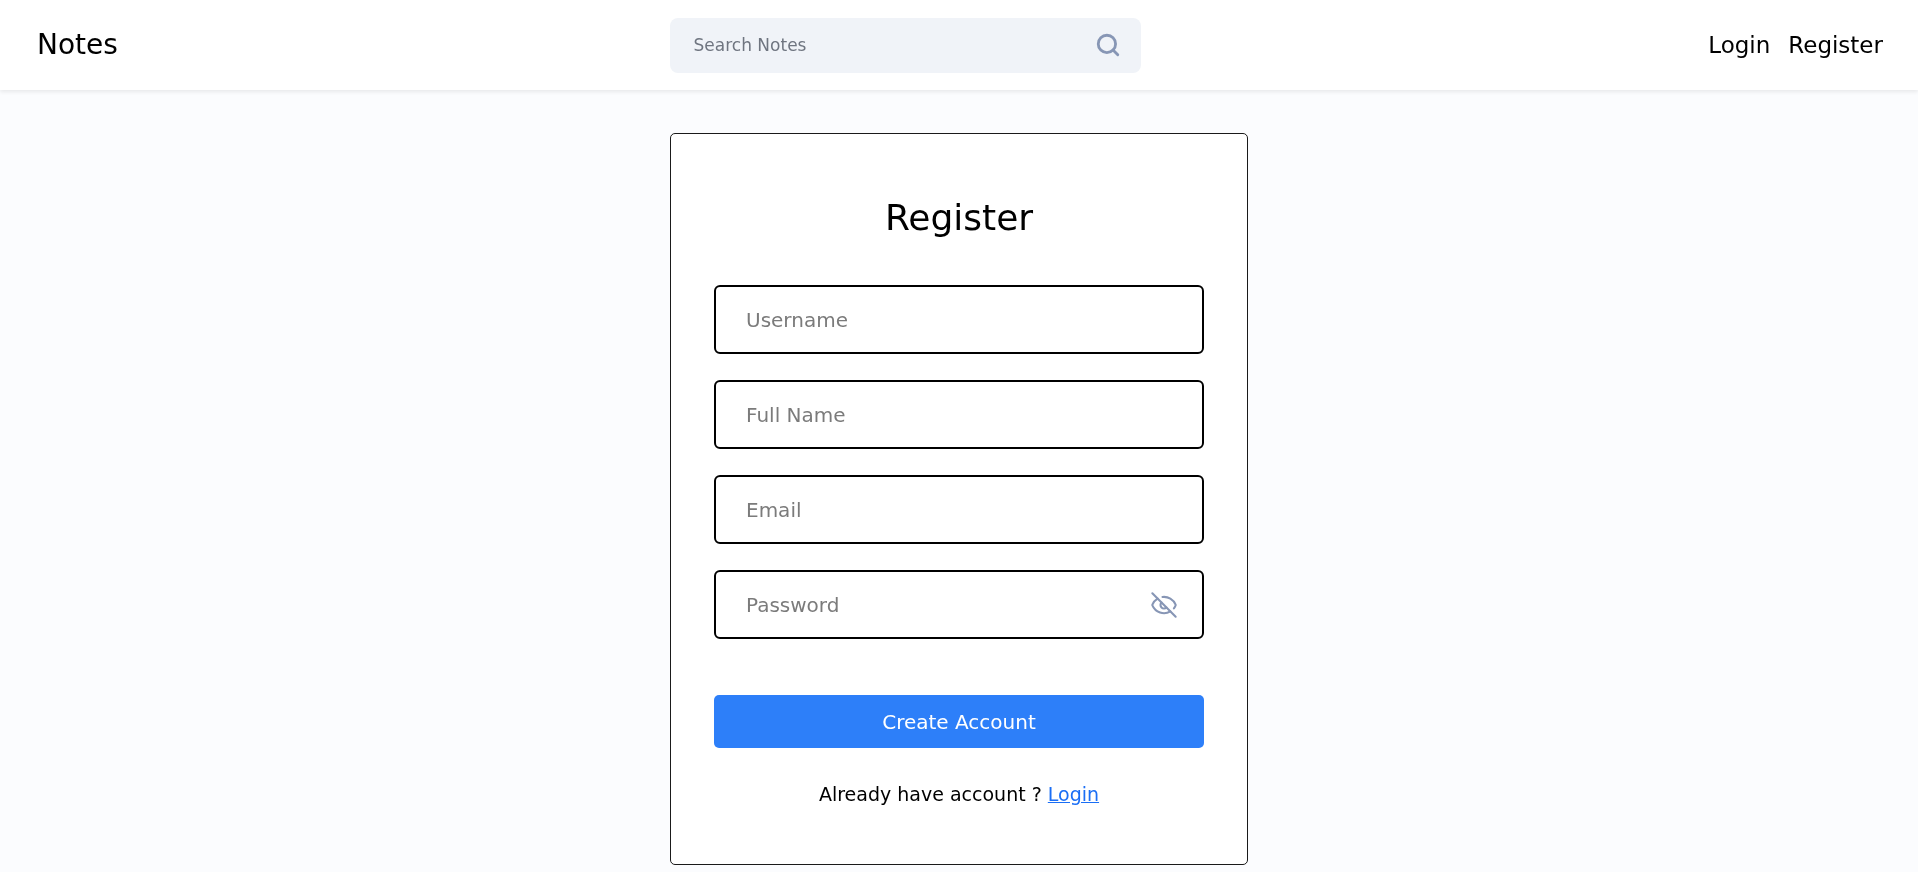  What do you see at coordinates (959, 794) in the screenshot?
I see `login-prompt: Already have account ? Login` at bounding box center [959, 794].